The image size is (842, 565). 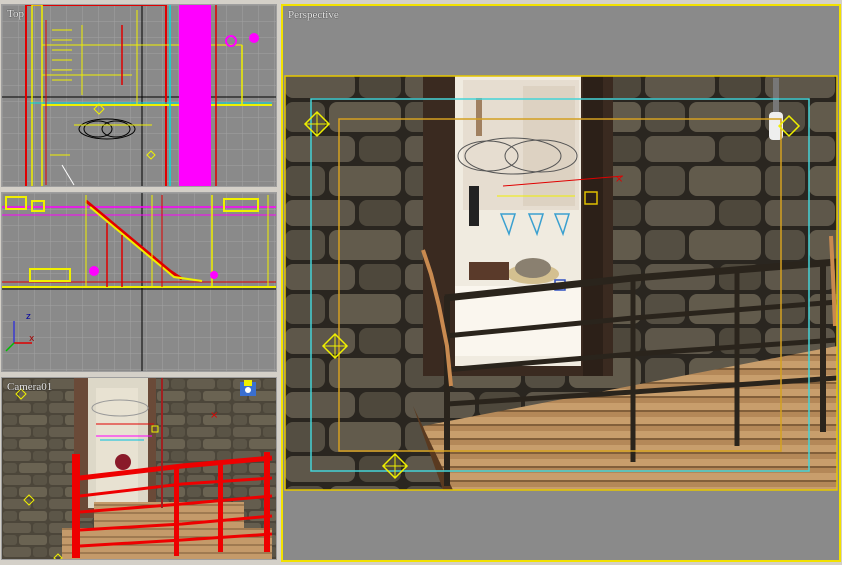 What do you see at coordinates (28, 317) in the screenshot?
I see `axis-z-label: z` at bounding box center [28, 317].